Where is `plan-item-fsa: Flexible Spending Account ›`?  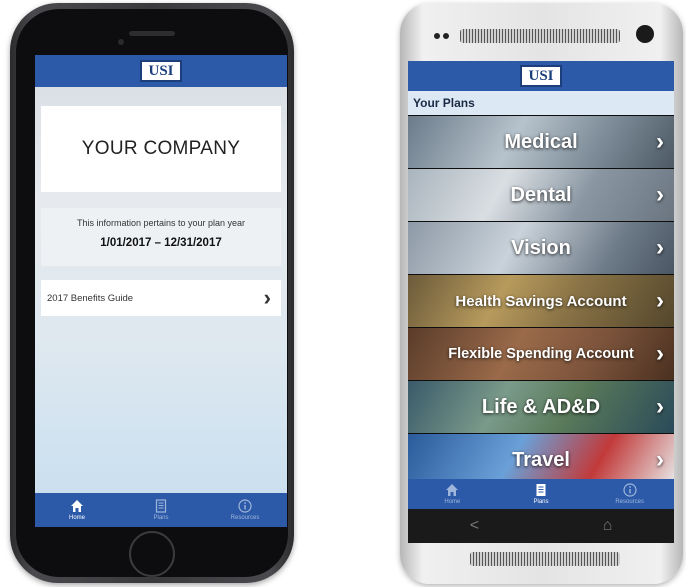
plan-item-fsa: Flexible Spending Account › is located at coordinates (541, 354).